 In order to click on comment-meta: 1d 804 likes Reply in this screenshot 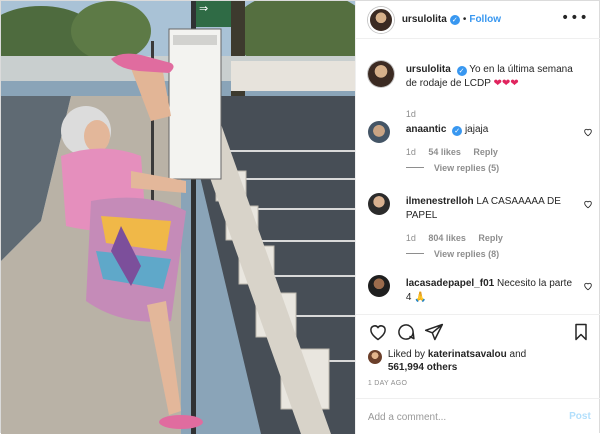, I will do `click(459, 238)`.